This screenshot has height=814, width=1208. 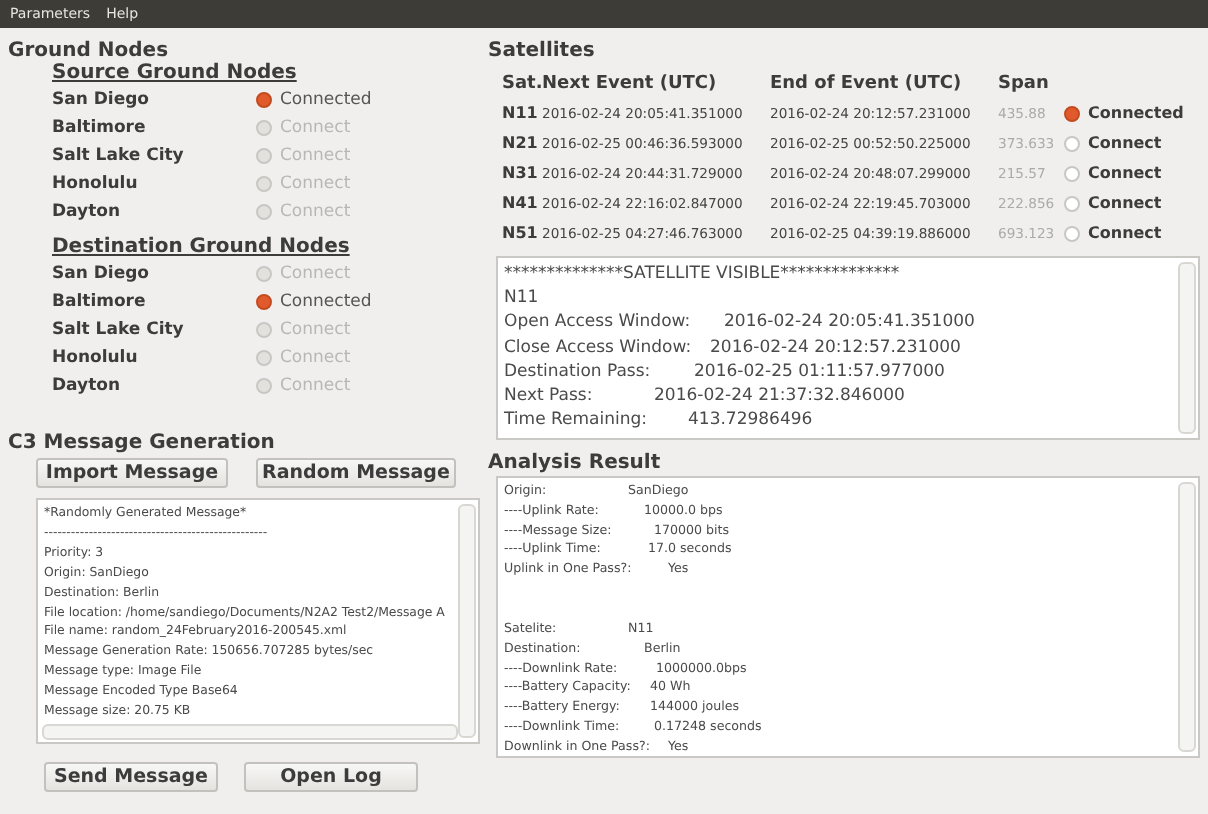 What do you see at coordinates (577, 420) in the screenshot?
I see `info-label: Time Remaining:` at bounding box center [577, 420].